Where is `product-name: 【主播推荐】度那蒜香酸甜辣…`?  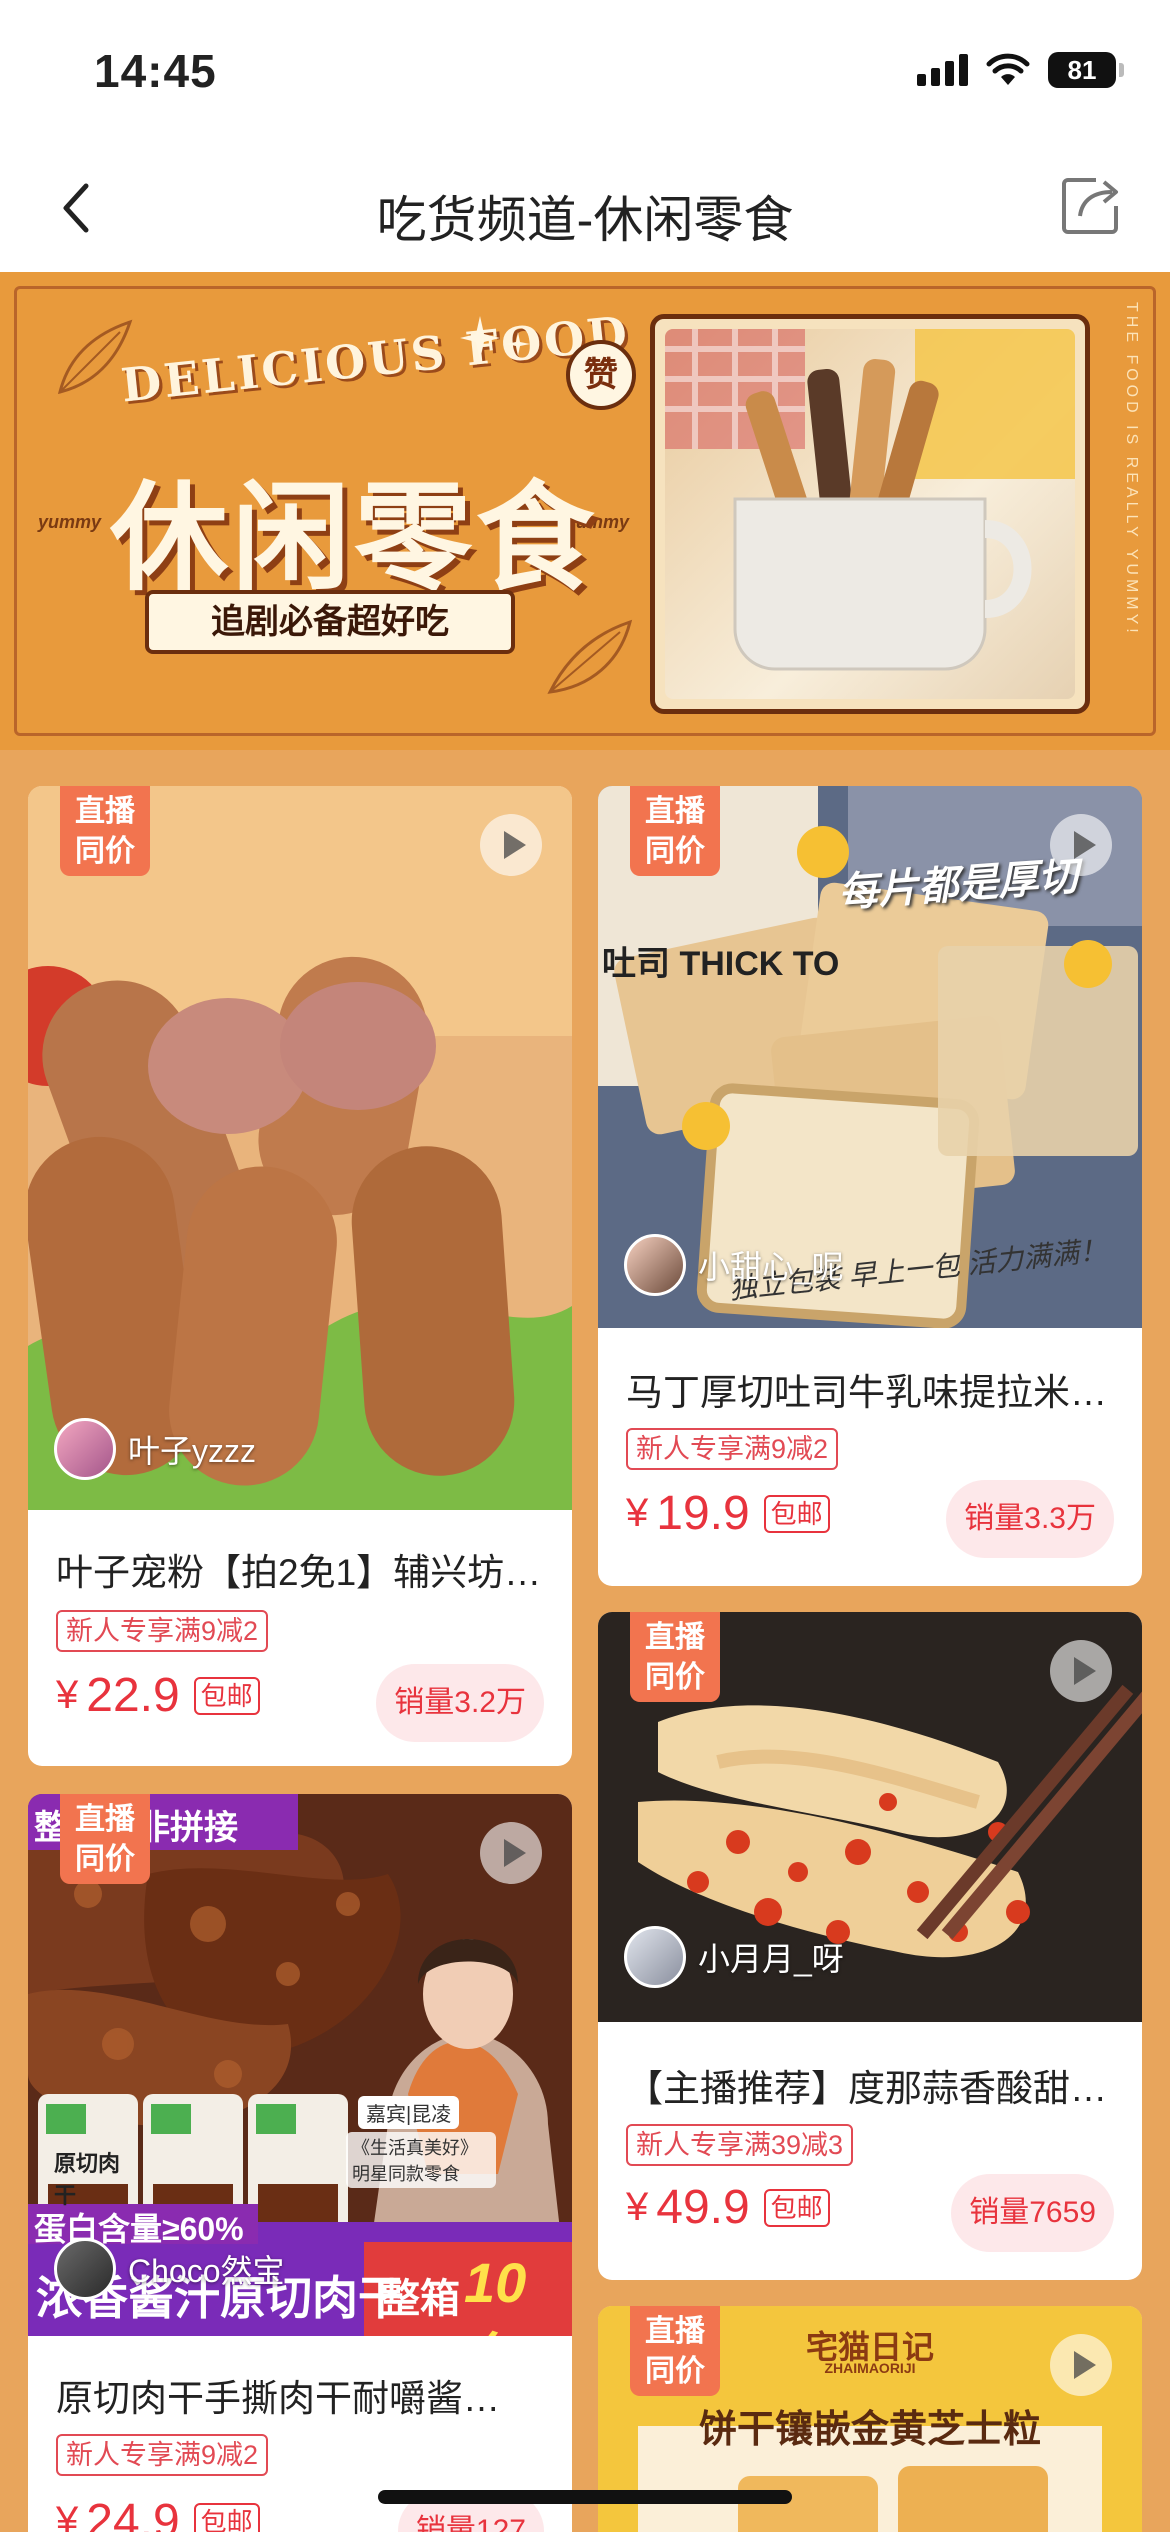 product-name: 【主播推荐】度那蒜香酸甜辣… is located at coordinates (870, 2088).